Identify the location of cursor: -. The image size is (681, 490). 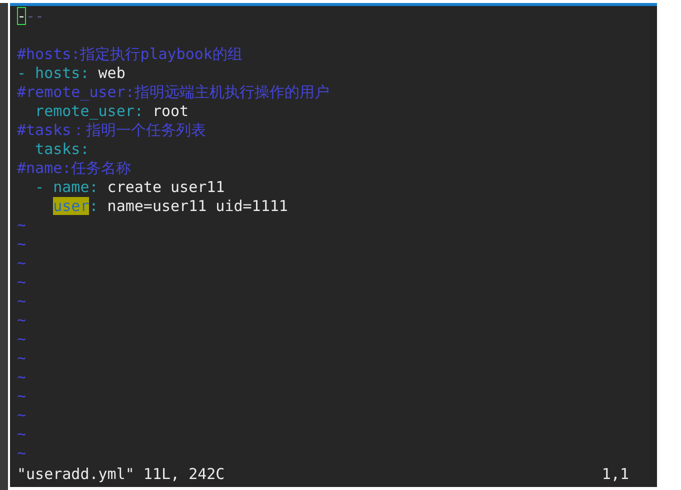
(21, 16).